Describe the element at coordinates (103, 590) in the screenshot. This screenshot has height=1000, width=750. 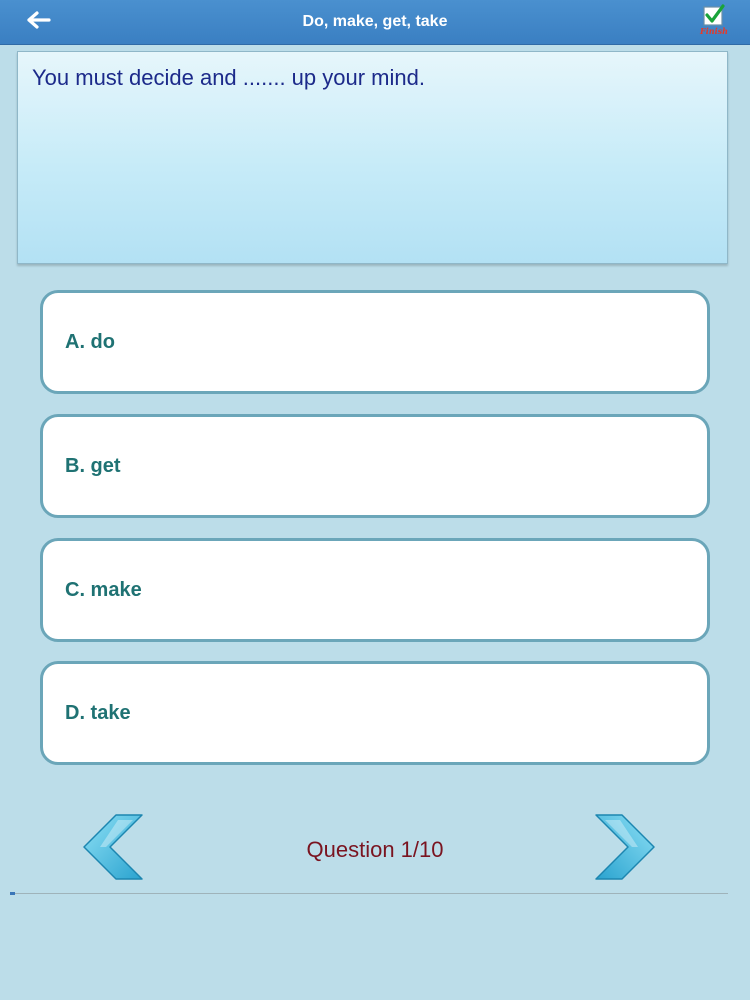
I see `option-c-label: C. make` at that location.